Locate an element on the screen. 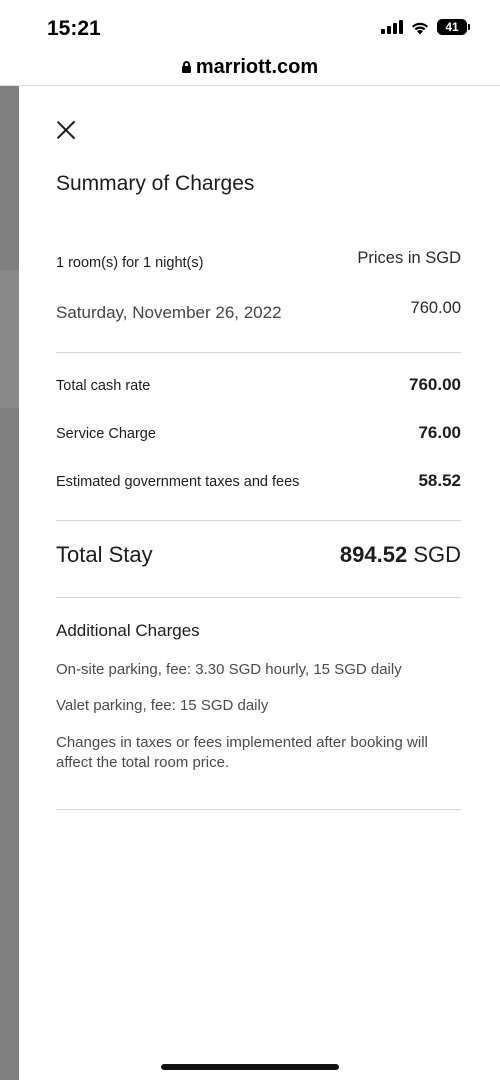  status-bar: 15:21 41 is located at coordinates (250, 25).